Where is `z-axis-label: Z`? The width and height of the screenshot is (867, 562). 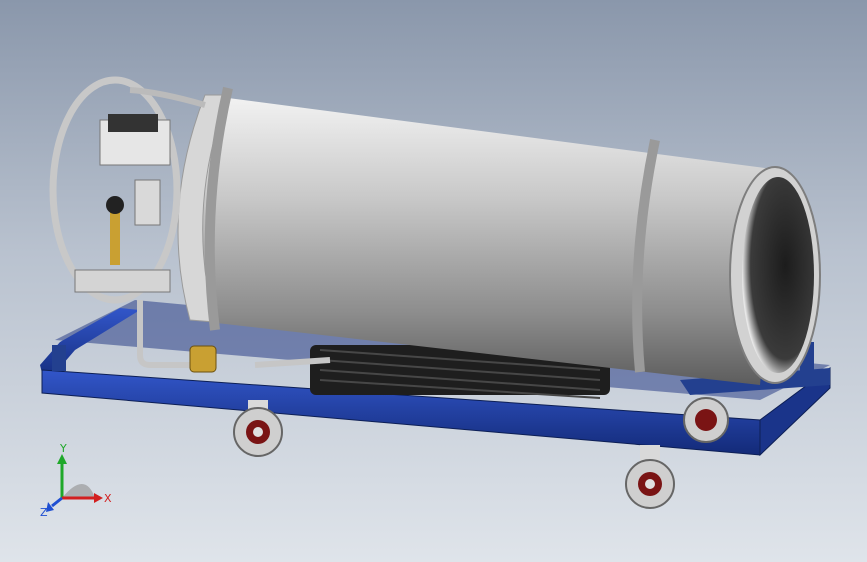
z-axis-label: Z is located at coordinates (44, 512).